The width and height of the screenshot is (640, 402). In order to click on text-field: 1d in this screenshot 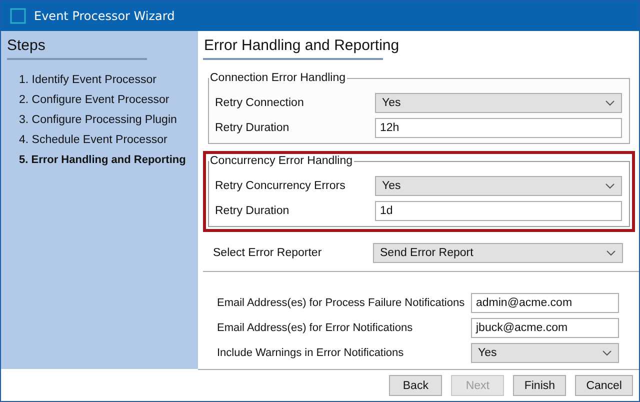, I will do `click(498, 210)`.